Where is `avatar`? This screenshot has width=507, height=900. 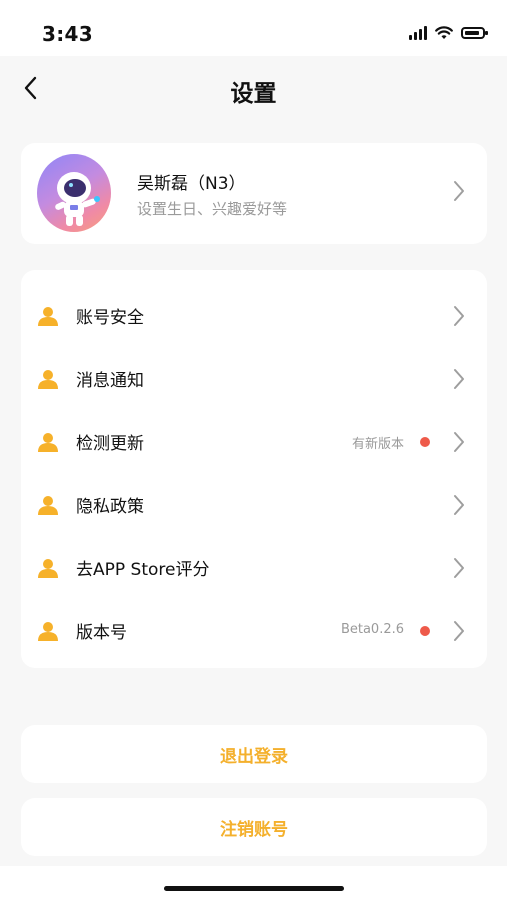 avatar is located at coordinates (74, 193).